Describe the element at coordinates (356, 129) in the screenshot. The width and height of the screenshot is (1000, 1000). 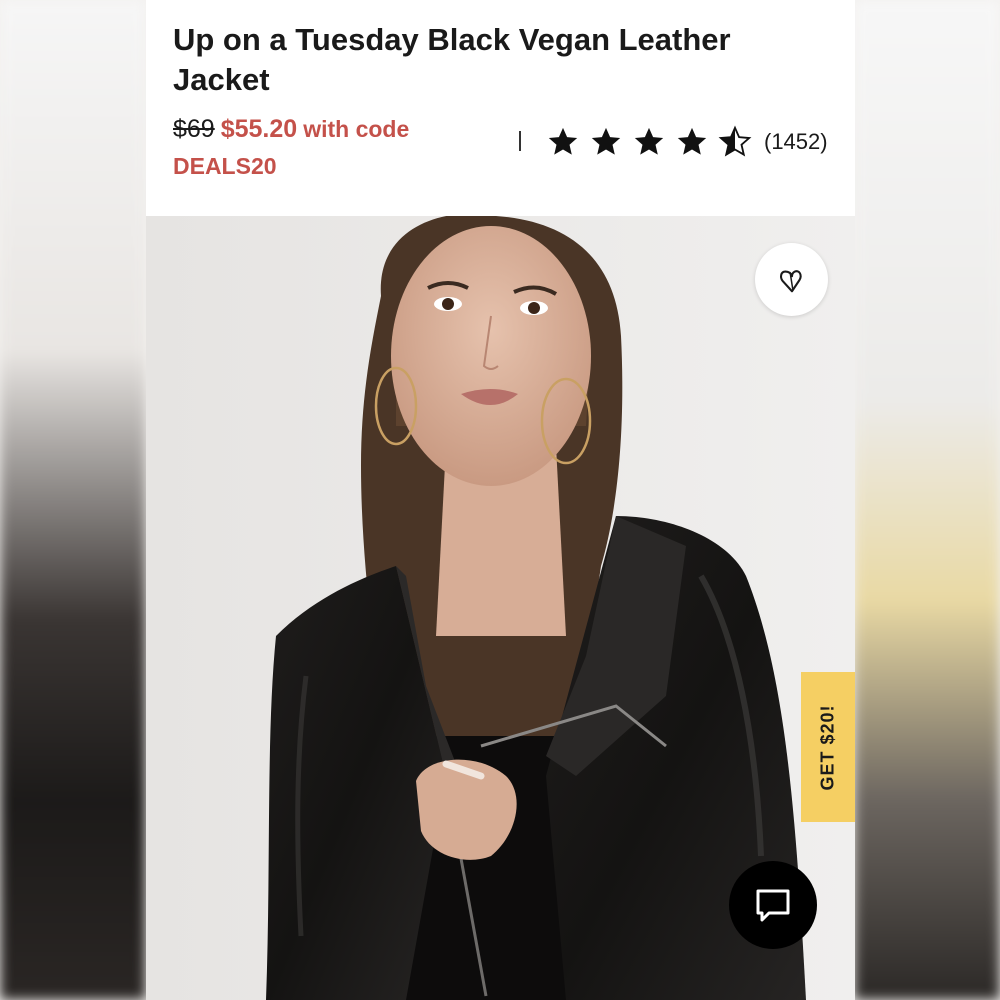
I see `with-code-text: with code` at that location.